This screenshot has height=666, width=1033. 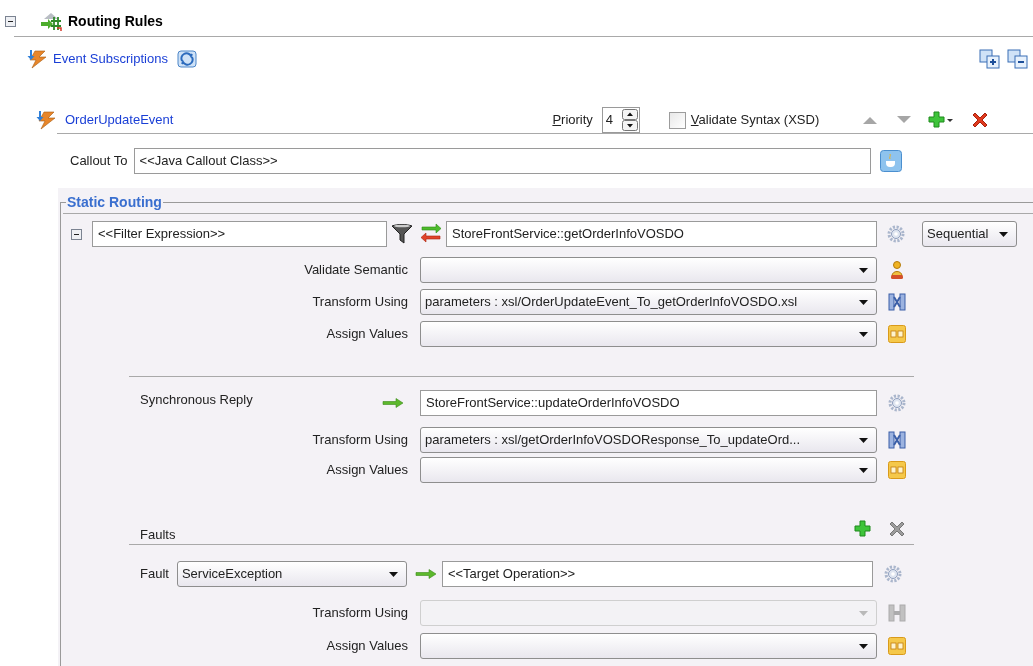 What do you see at coordinates (677, 120) in the screenshot?
I see `checkbox` at bounding box center [677, 120].